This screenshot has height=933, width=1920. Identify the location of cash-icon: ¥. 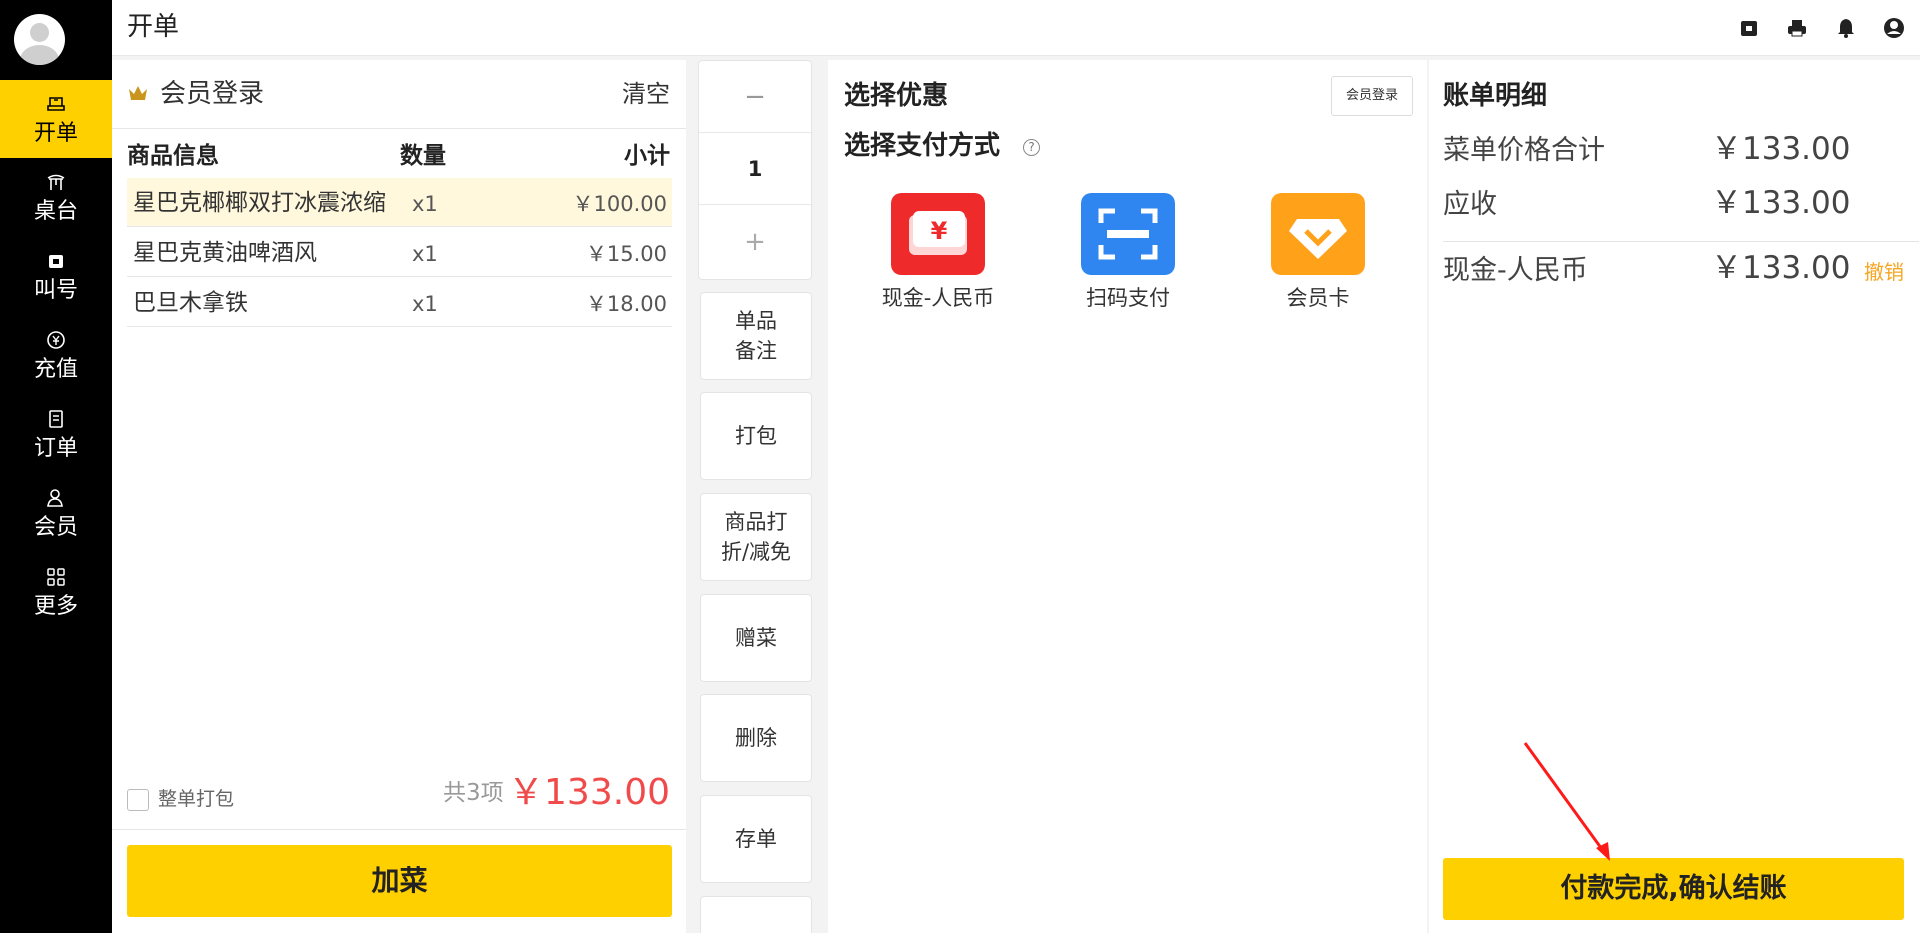
(938, 234).